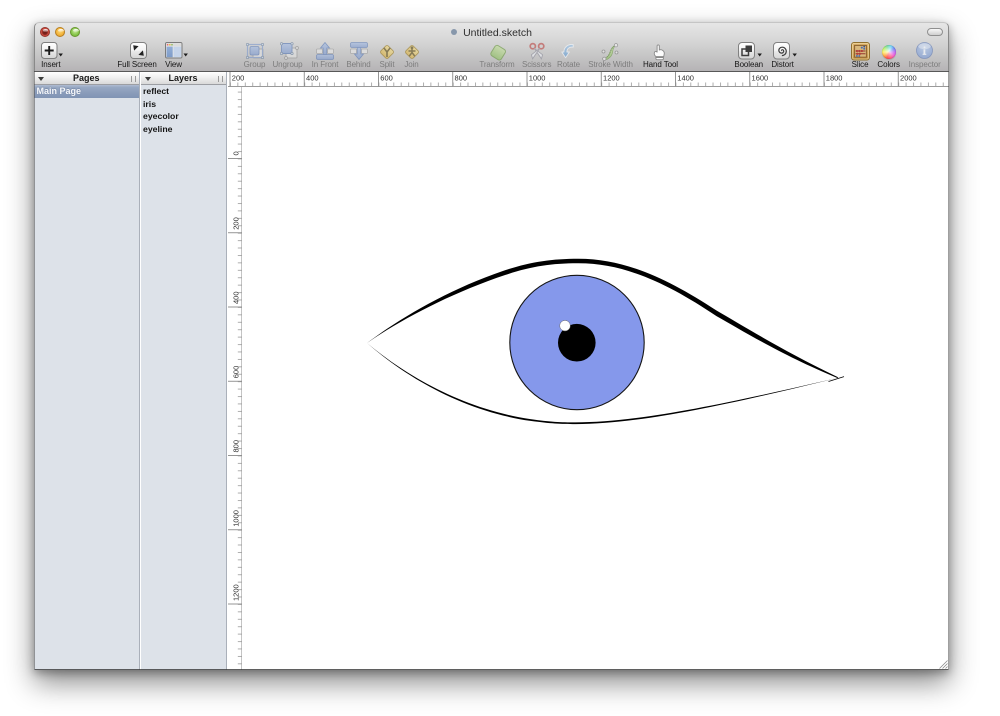 This screenshot has height=716, width=1000. Describe the element at coordinates (685, 78) in the screenshot. I see `svg-text: 1400` at that location.